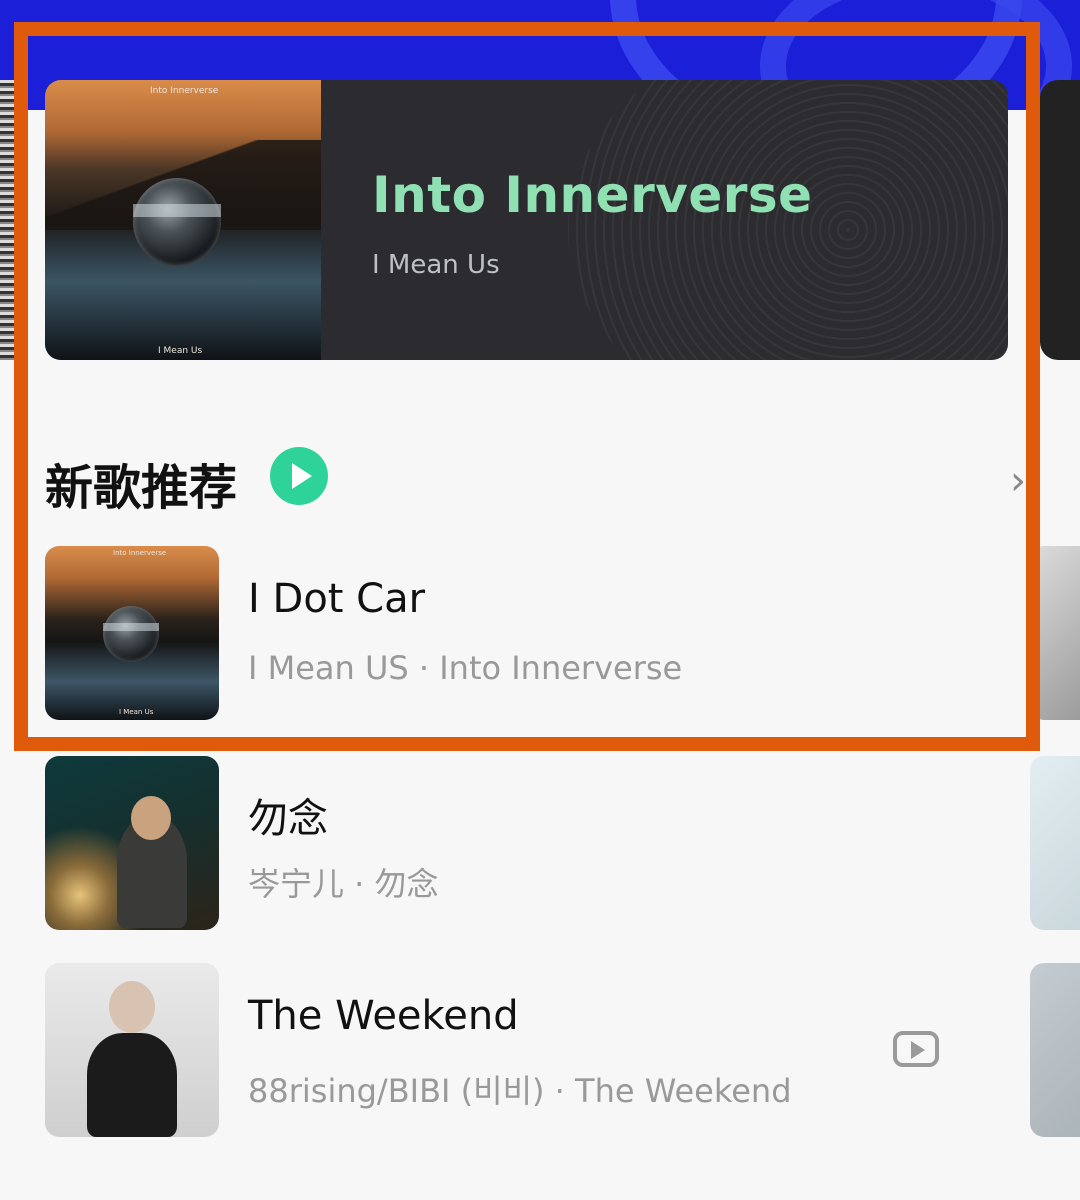 Image resolution: width=1080 pixels, height=1200 pixels. I want to click on chevron-right-icon: ›, so click(1018, 481).